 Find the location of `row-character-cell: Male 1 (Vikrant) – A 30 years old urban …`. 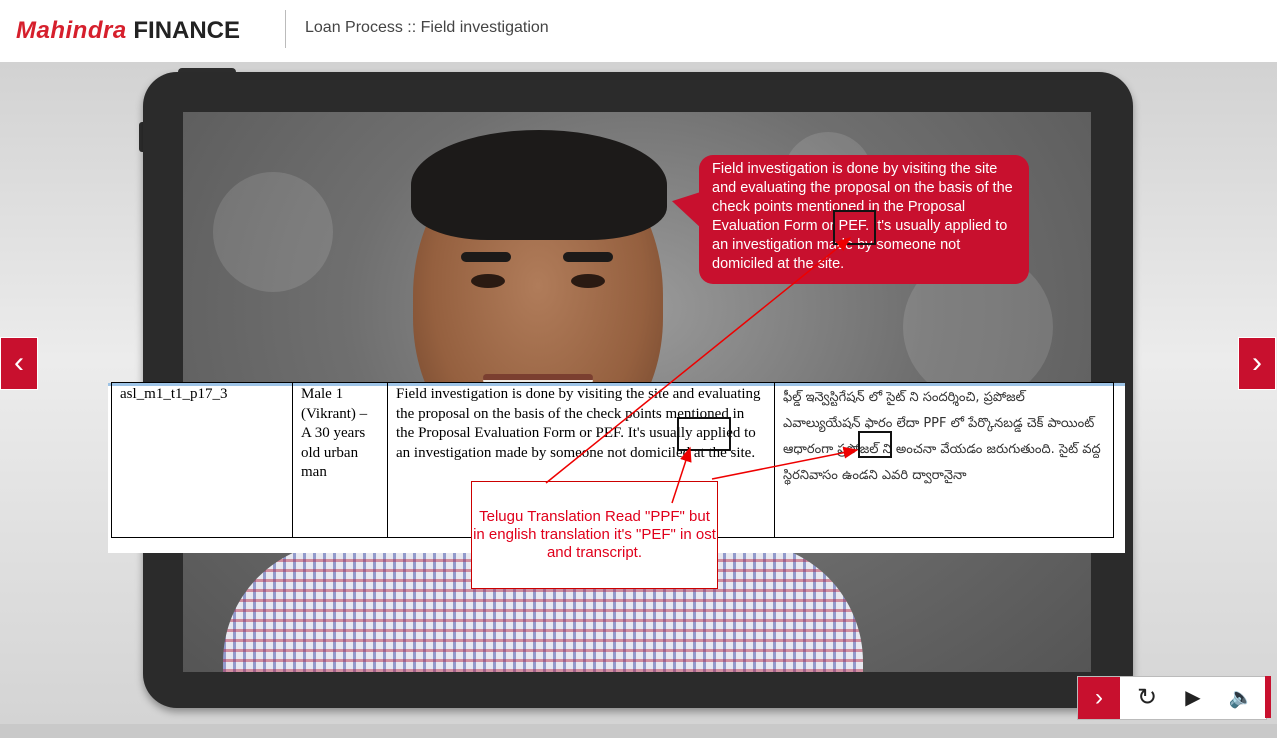

row-character-cell: Male 1 (Vikrant) – A 30 years old urban … is located at coordinates (340, 460).